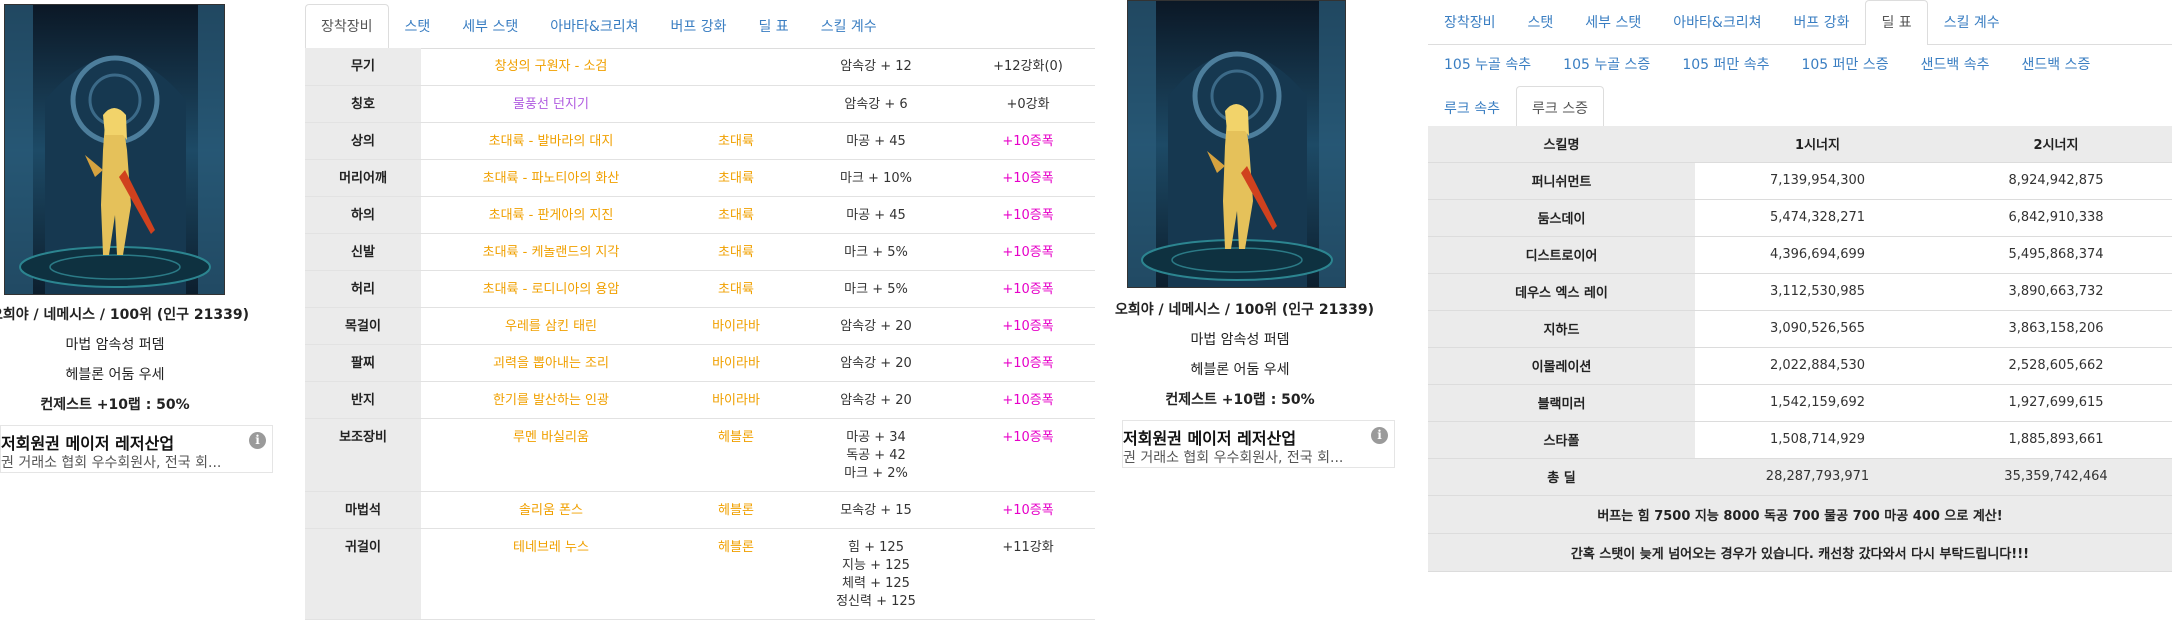 The image size is (2172, 624). I want to click on equipment-name: 창성의 구원자 - 소검, so click(551, 67).